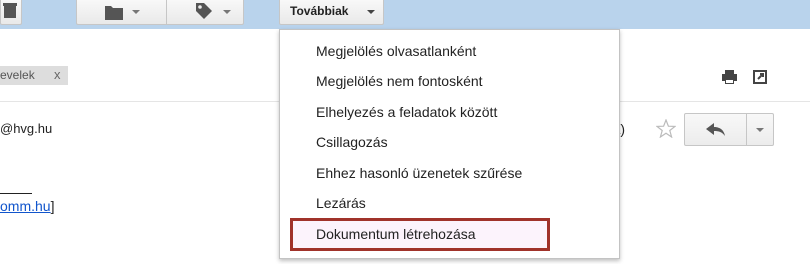  I want to click on move-to-button, so click(121, 12).